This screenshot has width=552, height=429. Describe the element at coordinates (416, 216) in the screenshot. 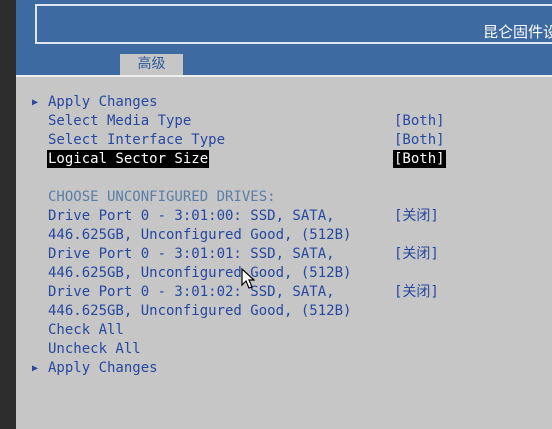

I see `drive-0-toggle: [关闭]` at that location.